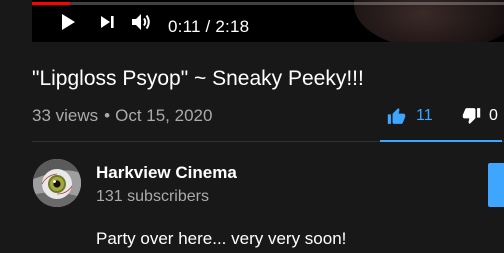  I want to click on volume-icon, so click(141, 22).